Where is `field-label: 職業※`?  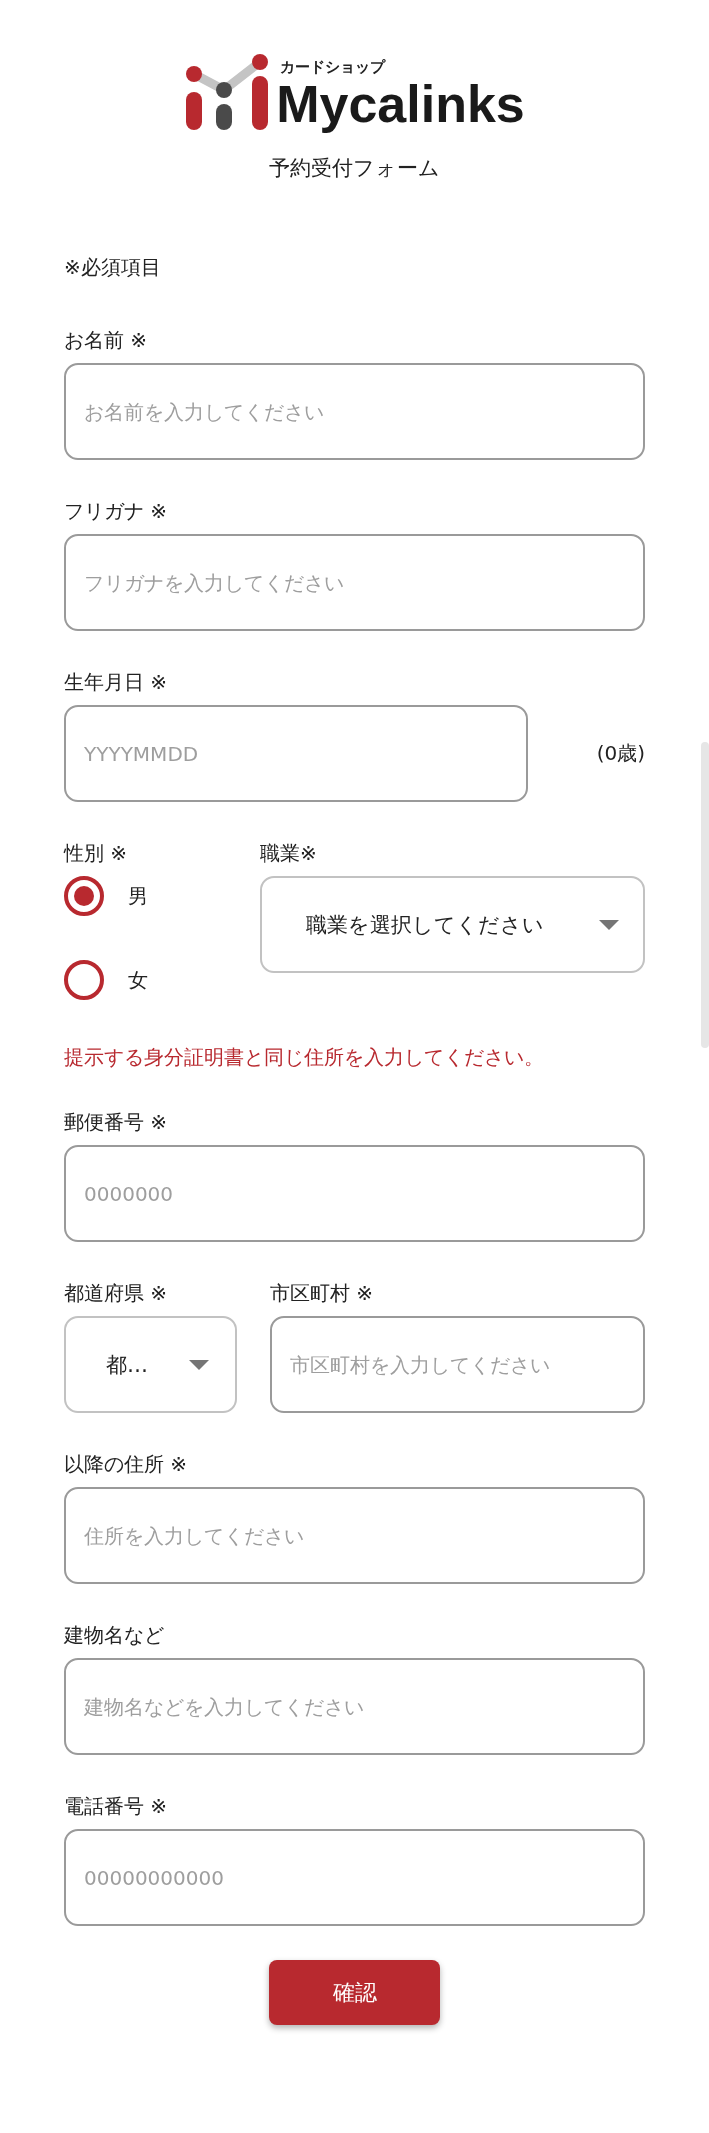 field-label: 職業※ is located at coordinates (289, 853).